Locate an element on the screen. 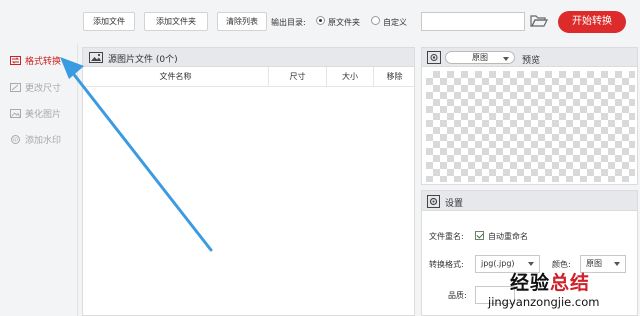  rename-label: 文件重名: is located at coordinates (446, 236).